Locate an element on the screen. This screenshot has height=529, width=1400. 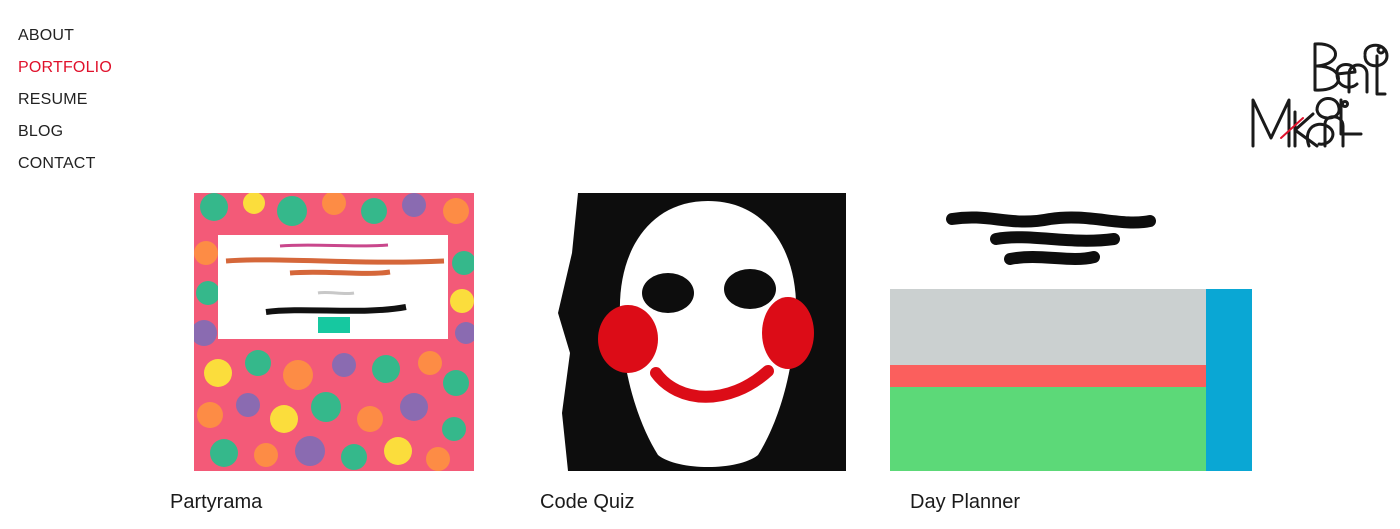
project-title-code-quiz: Code Quiz is located at coordinates (587, 502).